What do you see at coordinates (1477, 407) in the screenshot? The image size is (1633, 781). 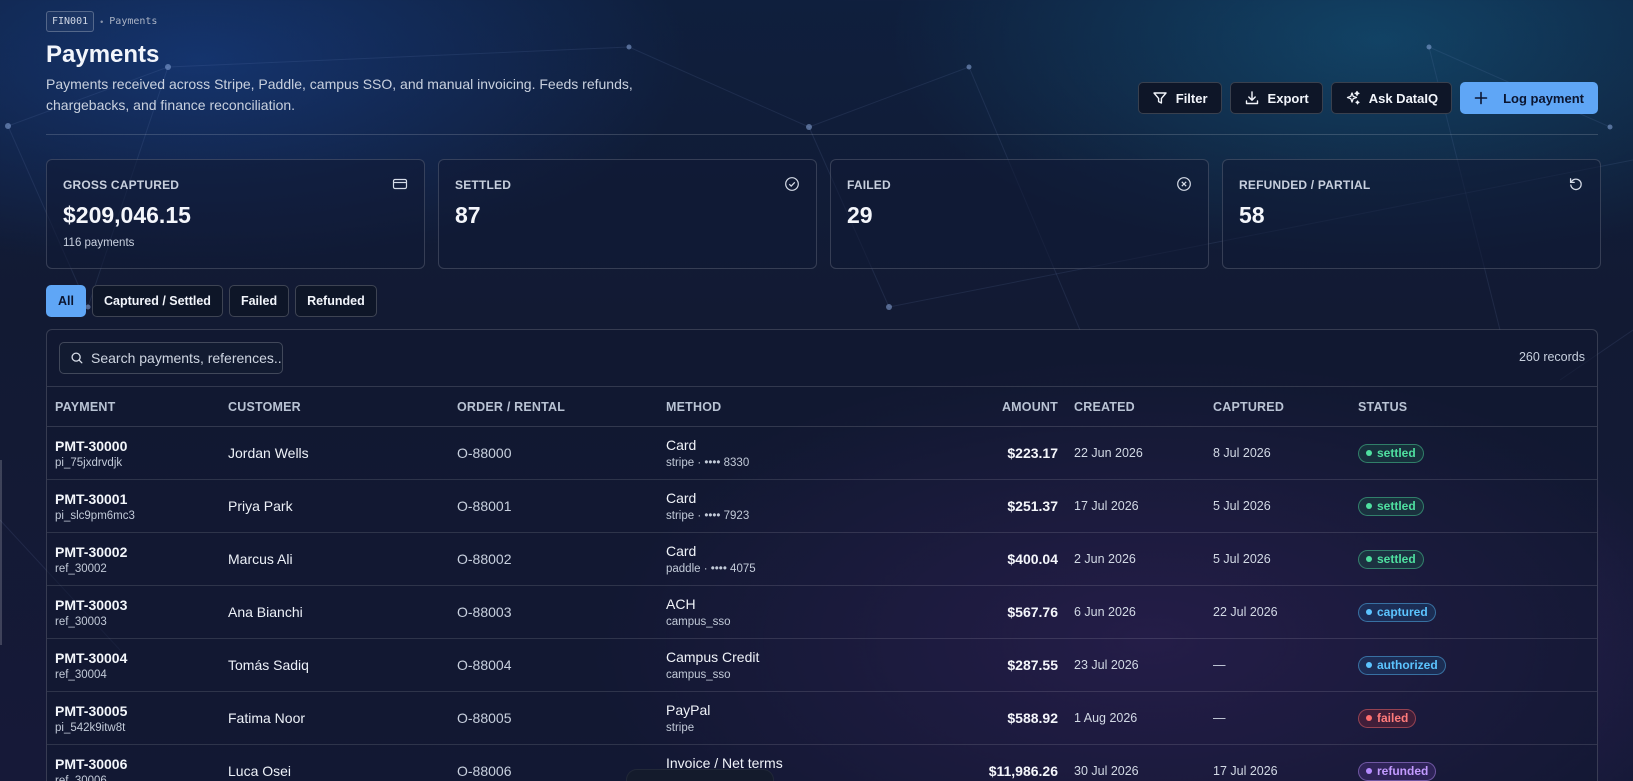 I see `column-status: STATUS` at bounding box center [1477, 407].